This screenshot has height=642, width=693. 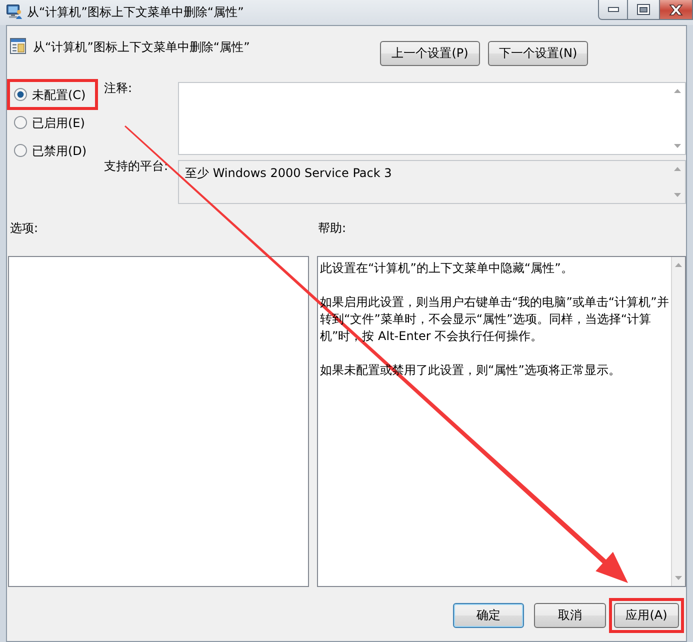 I want to click on maximize-button, so click(x=644, y=10).